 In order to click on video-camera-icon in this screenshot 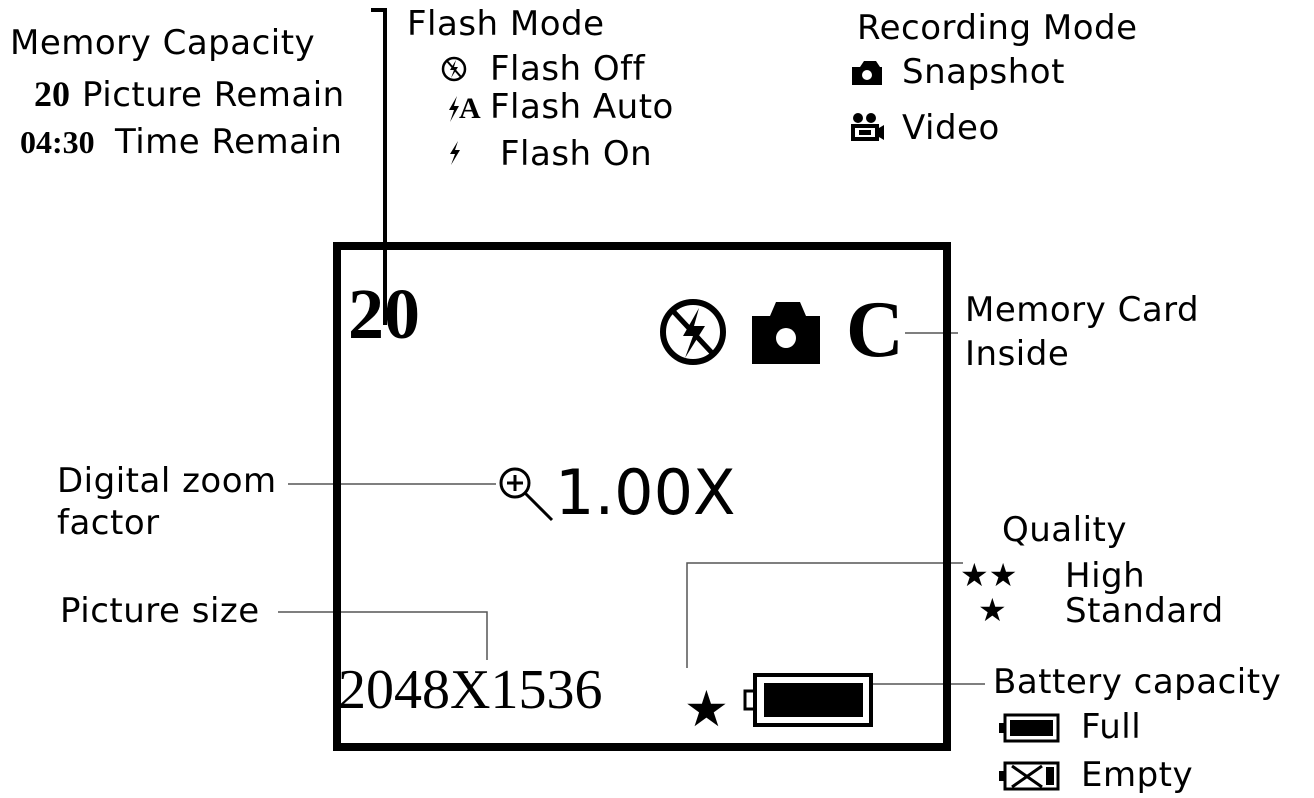, I will do `click(867, 127)`.